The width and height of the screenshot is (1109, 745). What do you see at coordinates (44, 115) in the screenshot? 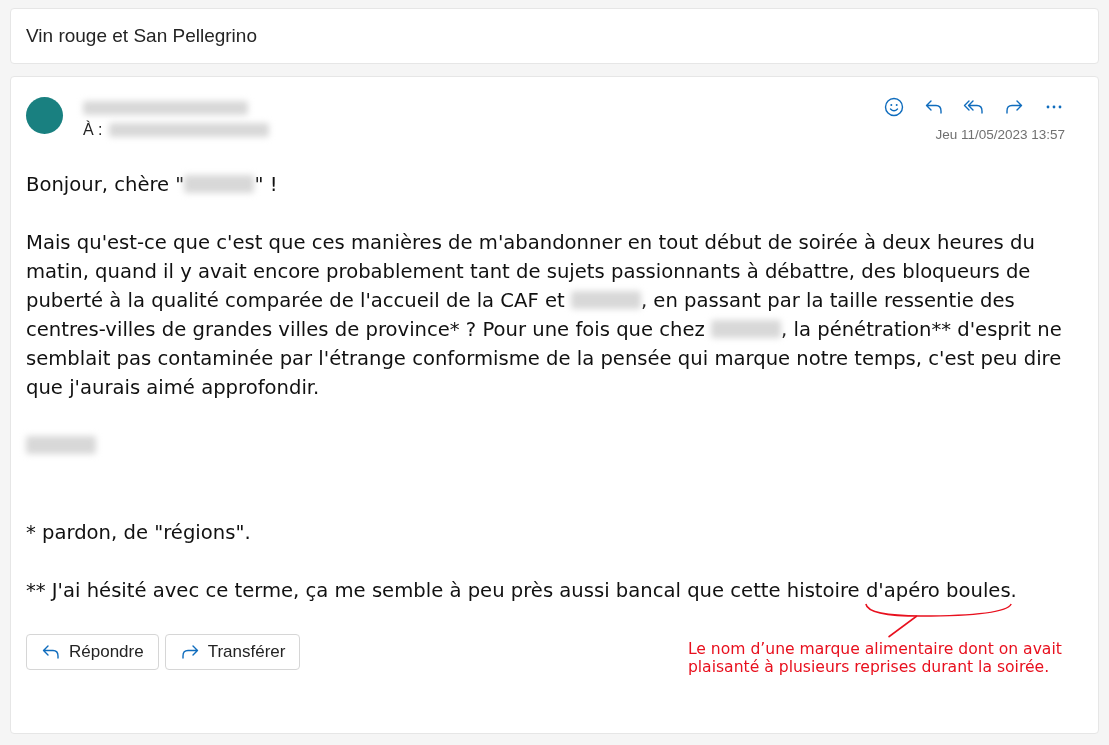
I see `avatar-icon` at bounding box center [44, 115].